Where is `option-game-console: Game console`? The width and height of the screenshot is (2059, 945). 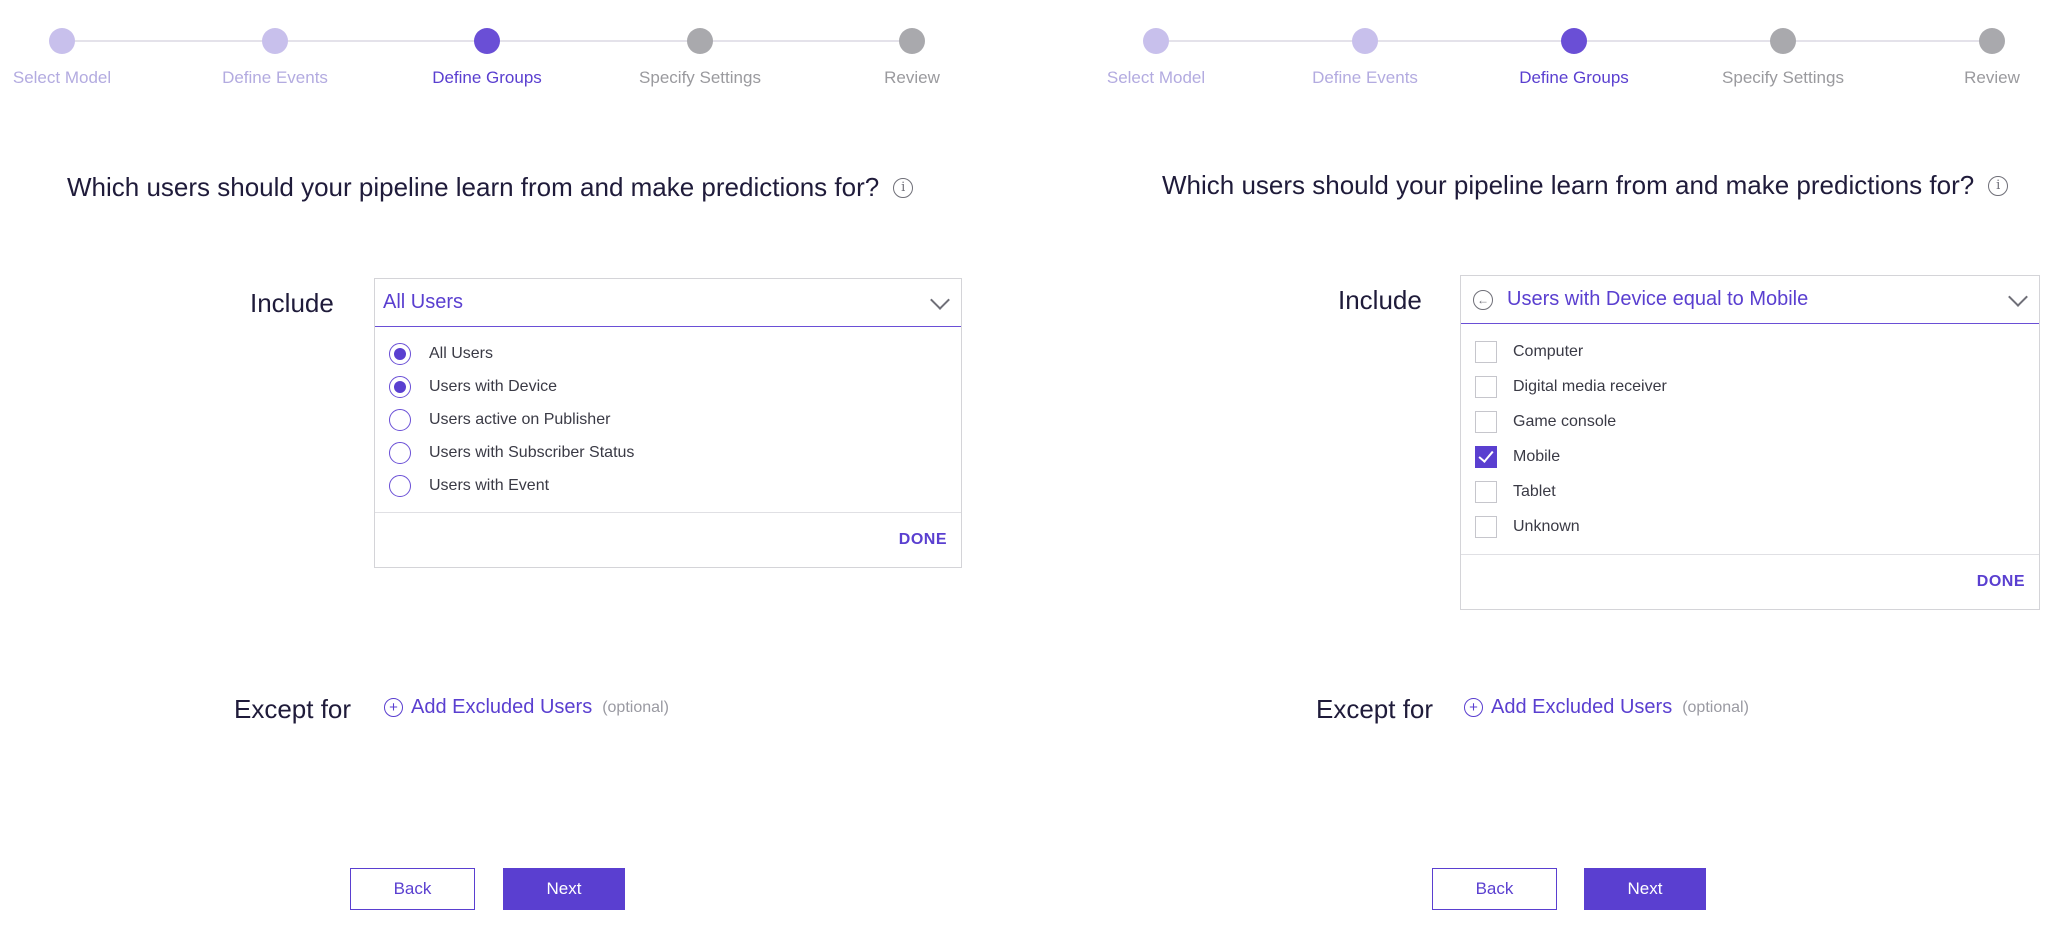
option-game-console: Game console is located at coordinates (1750, 421).